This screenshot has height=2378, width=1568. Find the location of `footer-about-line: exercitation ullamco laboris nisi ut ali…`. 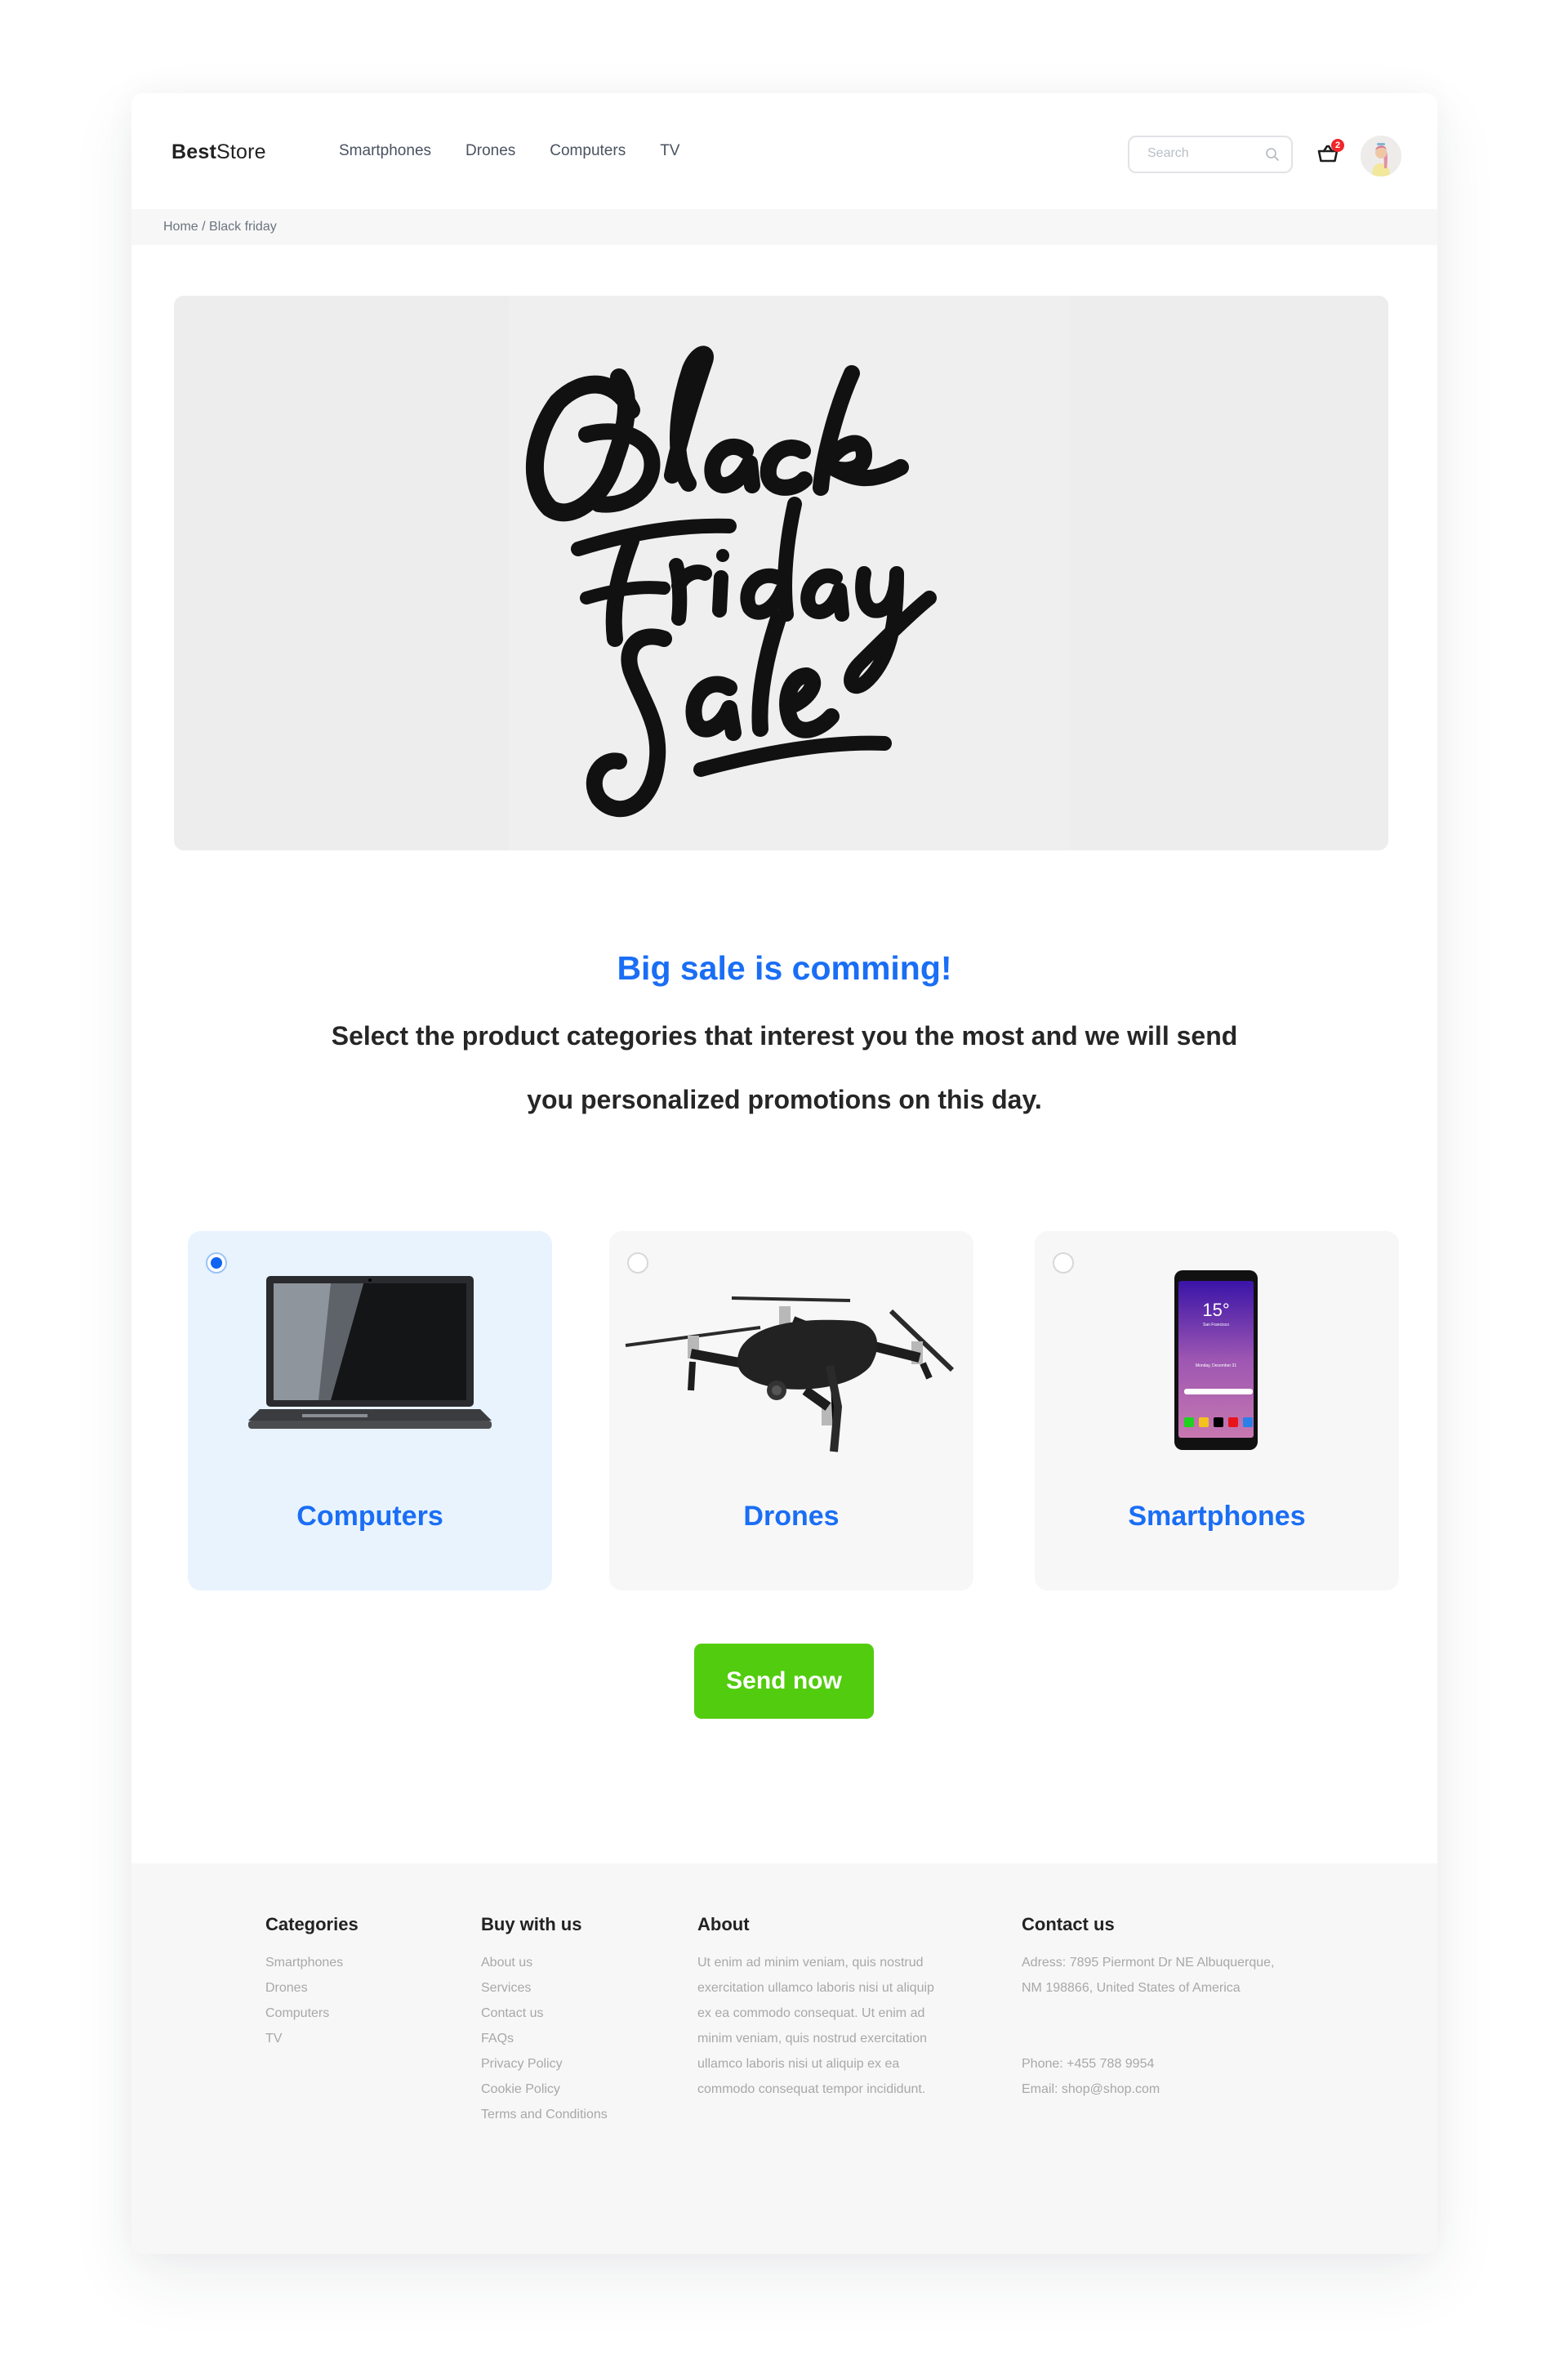

footer-about-line: exercitation ullamco laboris nisi ut ali… is located at coordinates (815, 1988).